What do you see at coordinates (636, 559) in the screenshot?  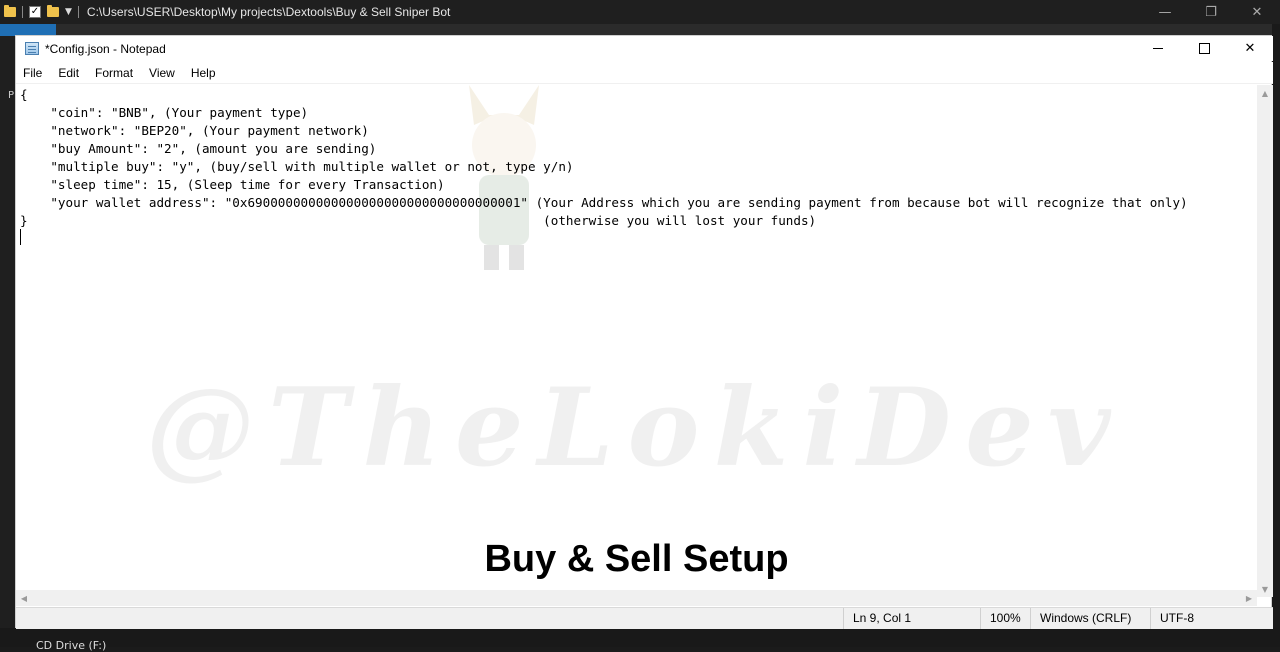 I see `overlay-title: Buy & Sell Setup` at bounding box center [636, 559].